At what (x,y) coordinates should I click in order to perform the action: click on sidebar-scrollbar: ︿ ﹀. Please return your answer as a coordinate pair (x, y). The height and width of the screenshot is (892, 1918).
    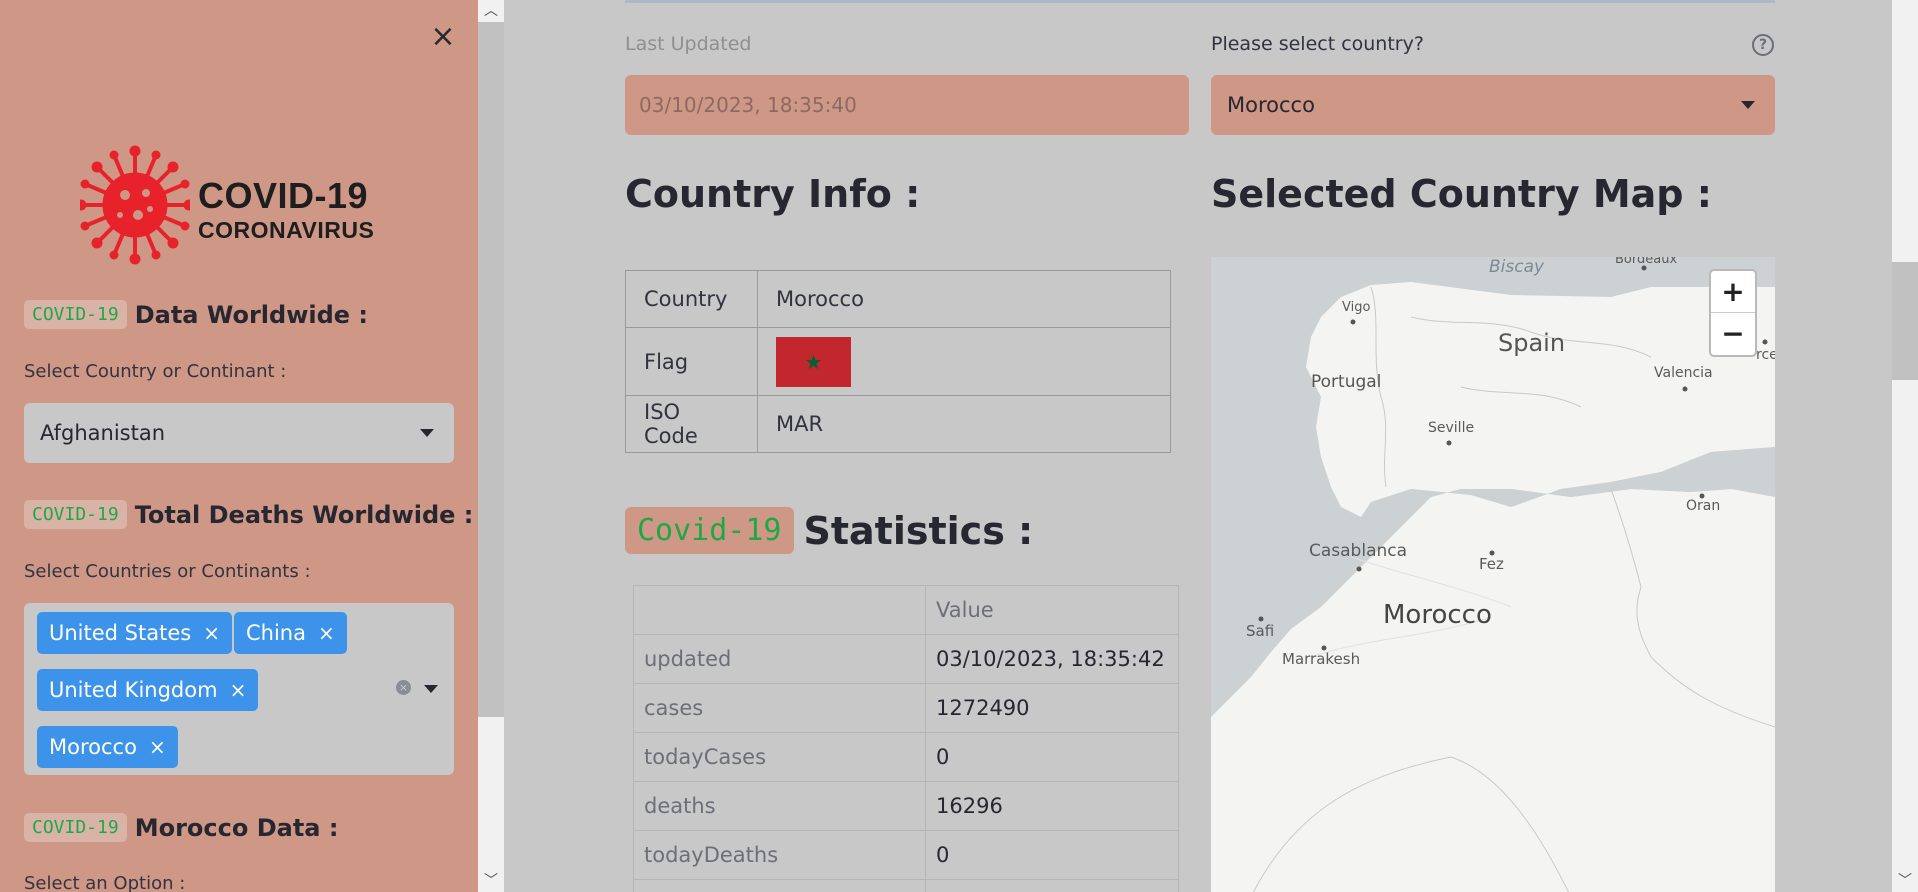
    Looking at the image, I should click on (491, 446).